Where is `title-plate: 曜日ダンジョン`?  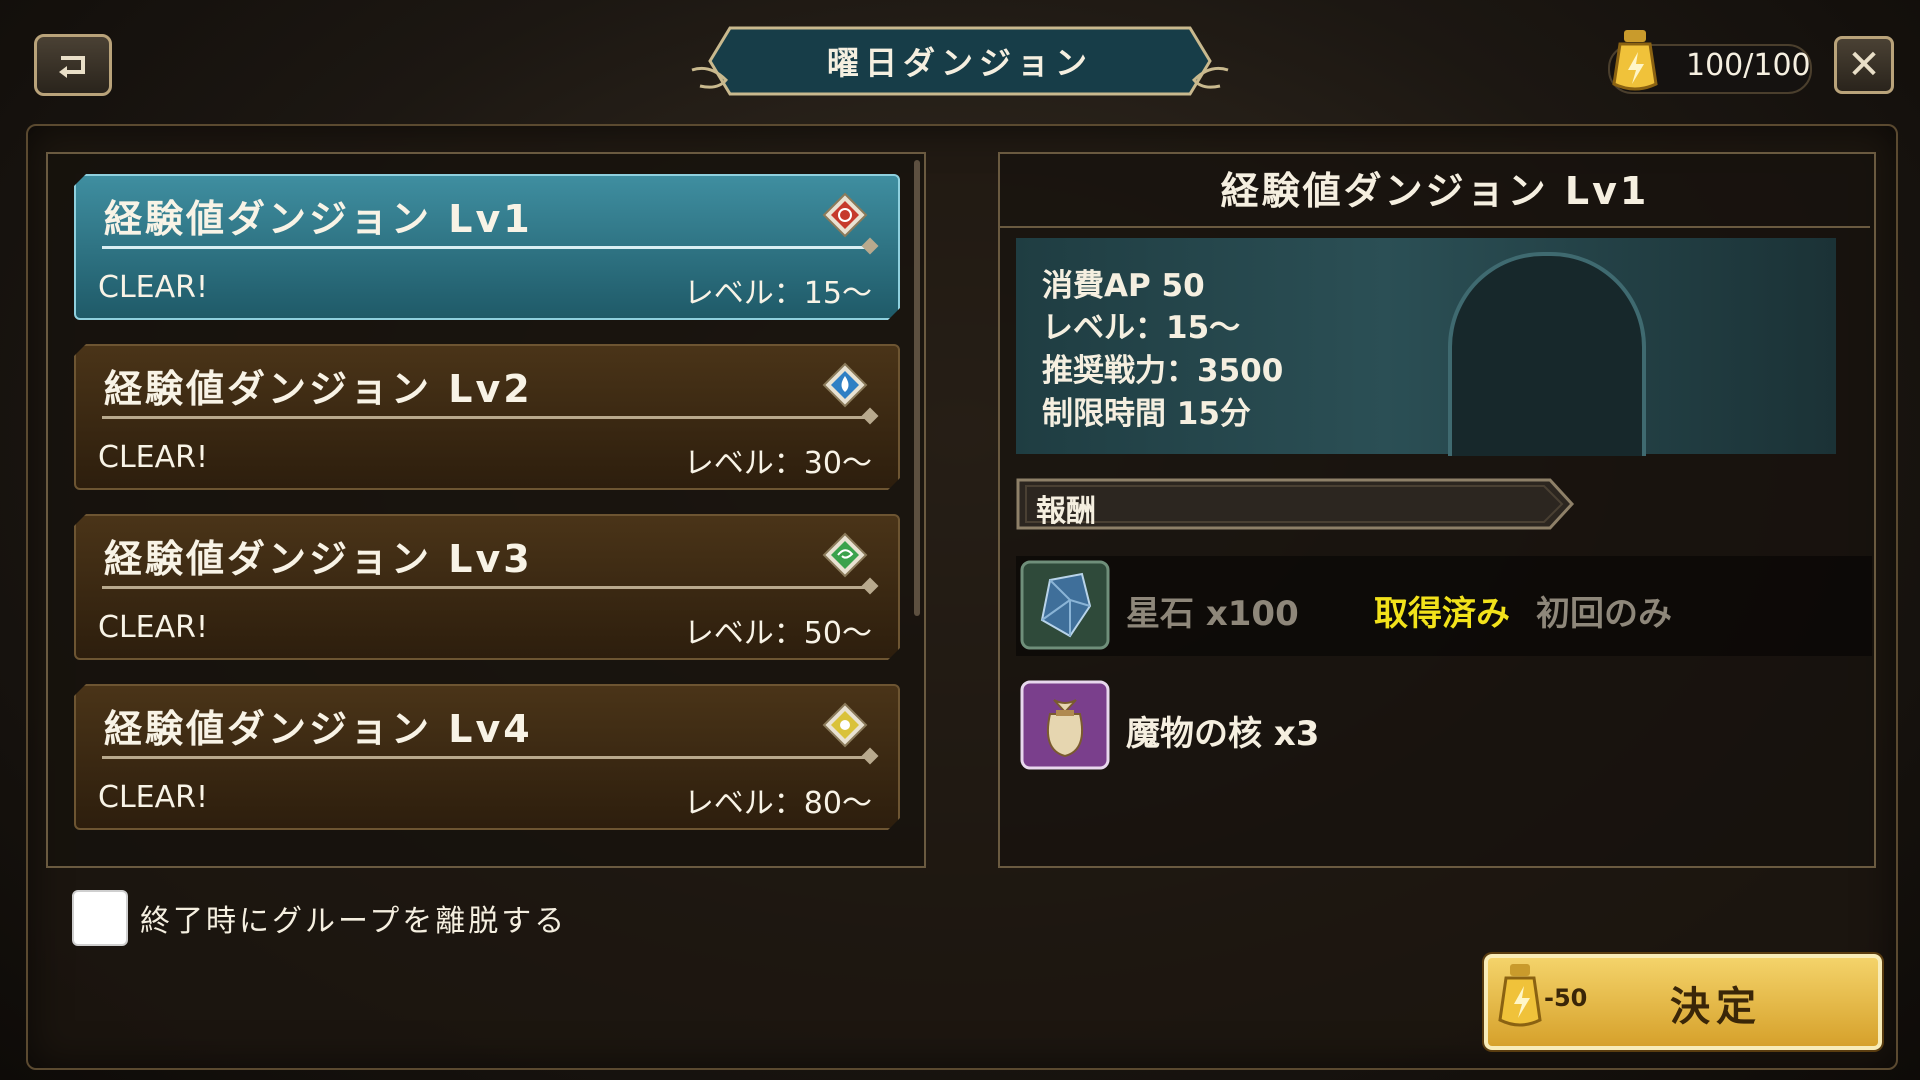
title-plate: 曜日ダンジョン is located at coordinates (960, 61).